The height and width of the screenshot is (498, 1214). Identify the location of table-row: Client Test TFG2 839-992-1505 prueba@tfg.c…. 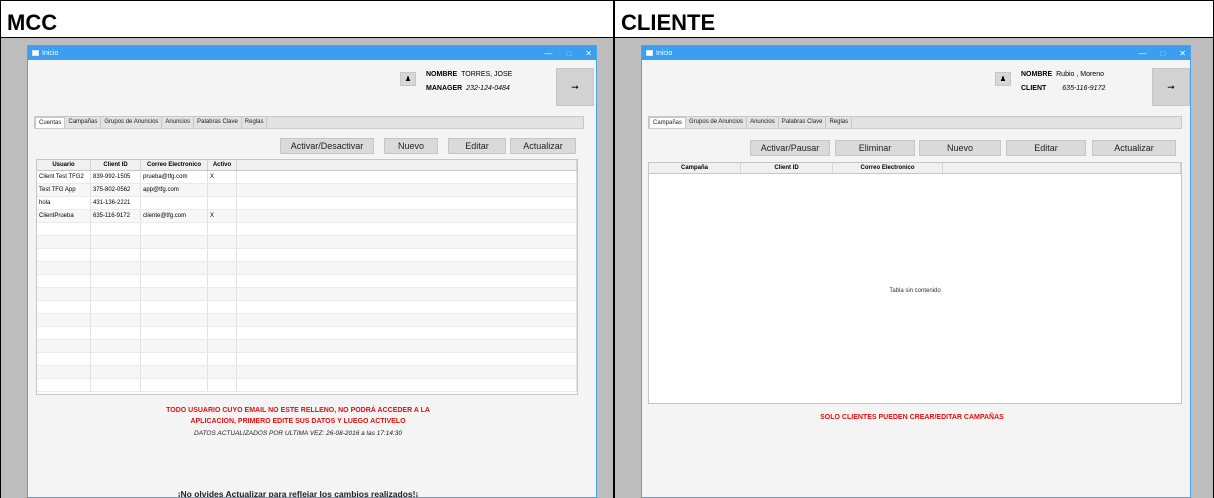
(307, 177).